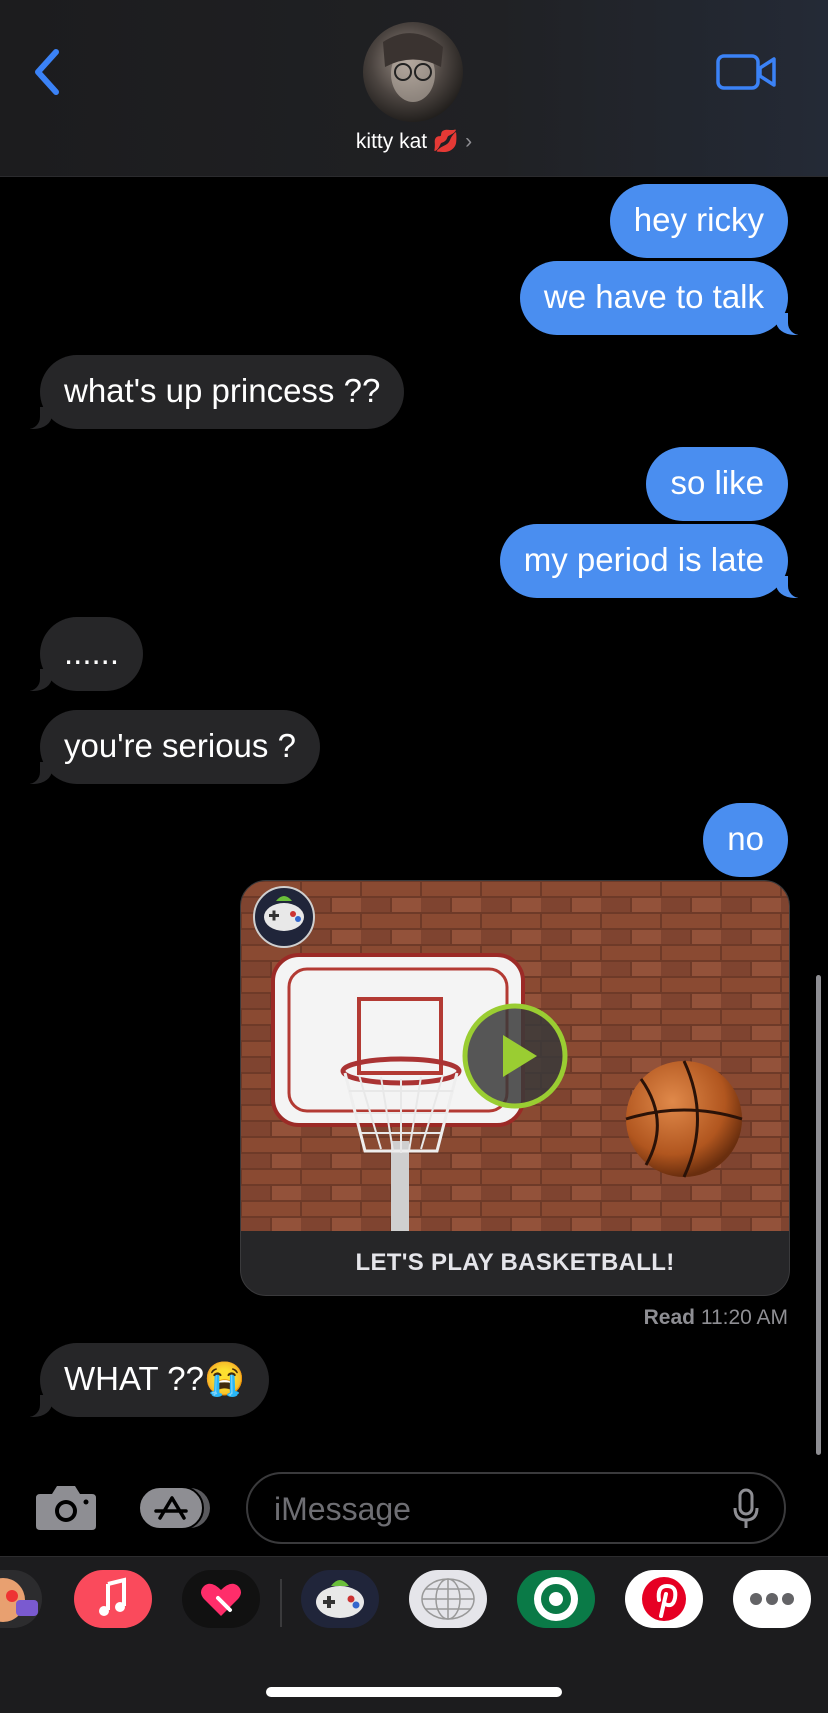  I want to click on outgoing-message: so like, so click(717, 484).